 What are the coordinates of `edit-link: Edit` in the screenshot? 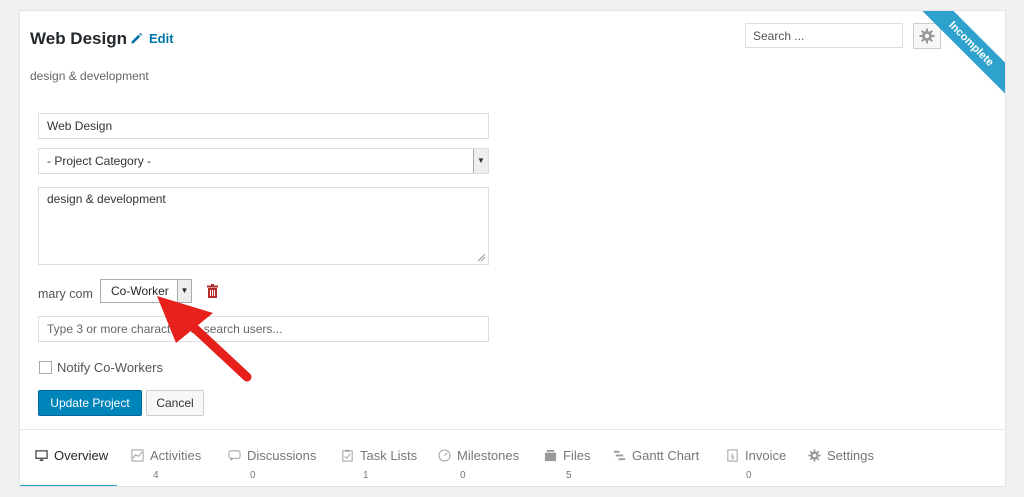 It's located at (152, 38).